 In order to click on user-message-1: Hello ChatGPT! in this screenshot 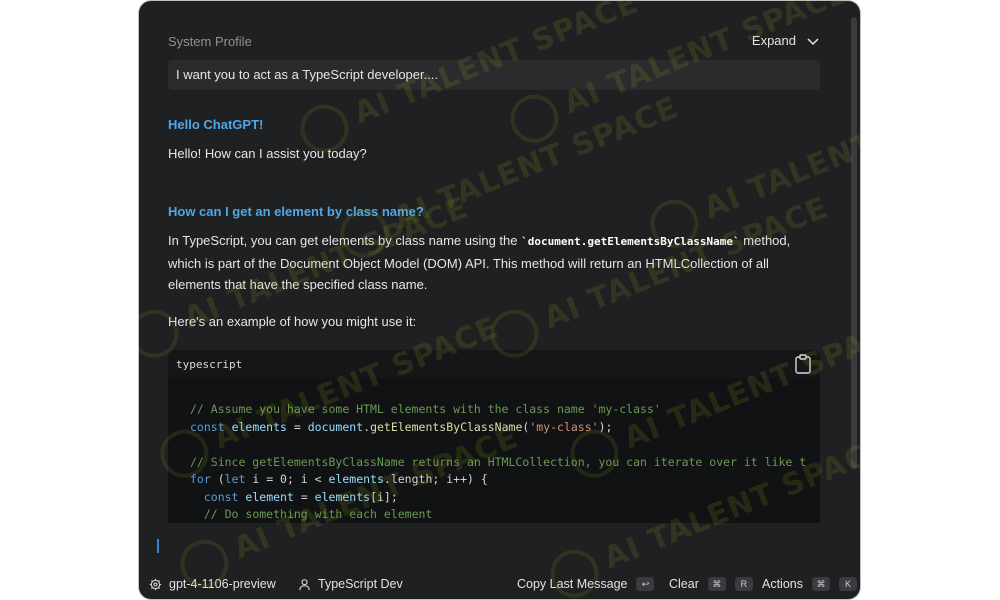, I will do `click(216, 124)`.